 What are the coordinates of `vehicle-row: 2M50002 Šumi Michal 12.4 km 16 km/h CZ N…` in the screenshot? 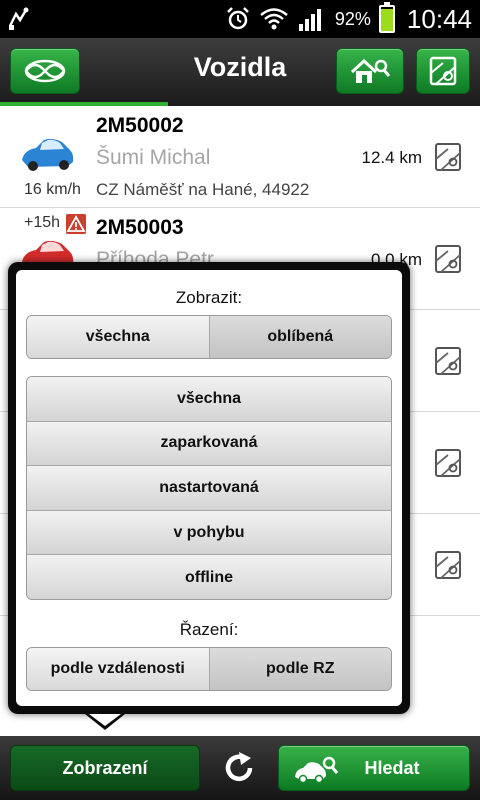 It's located at (240, 157).